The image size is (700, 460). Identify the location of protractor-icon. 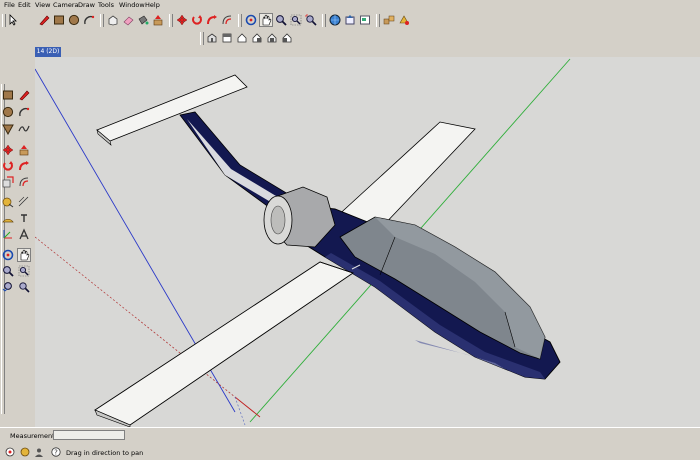
(8, 218).